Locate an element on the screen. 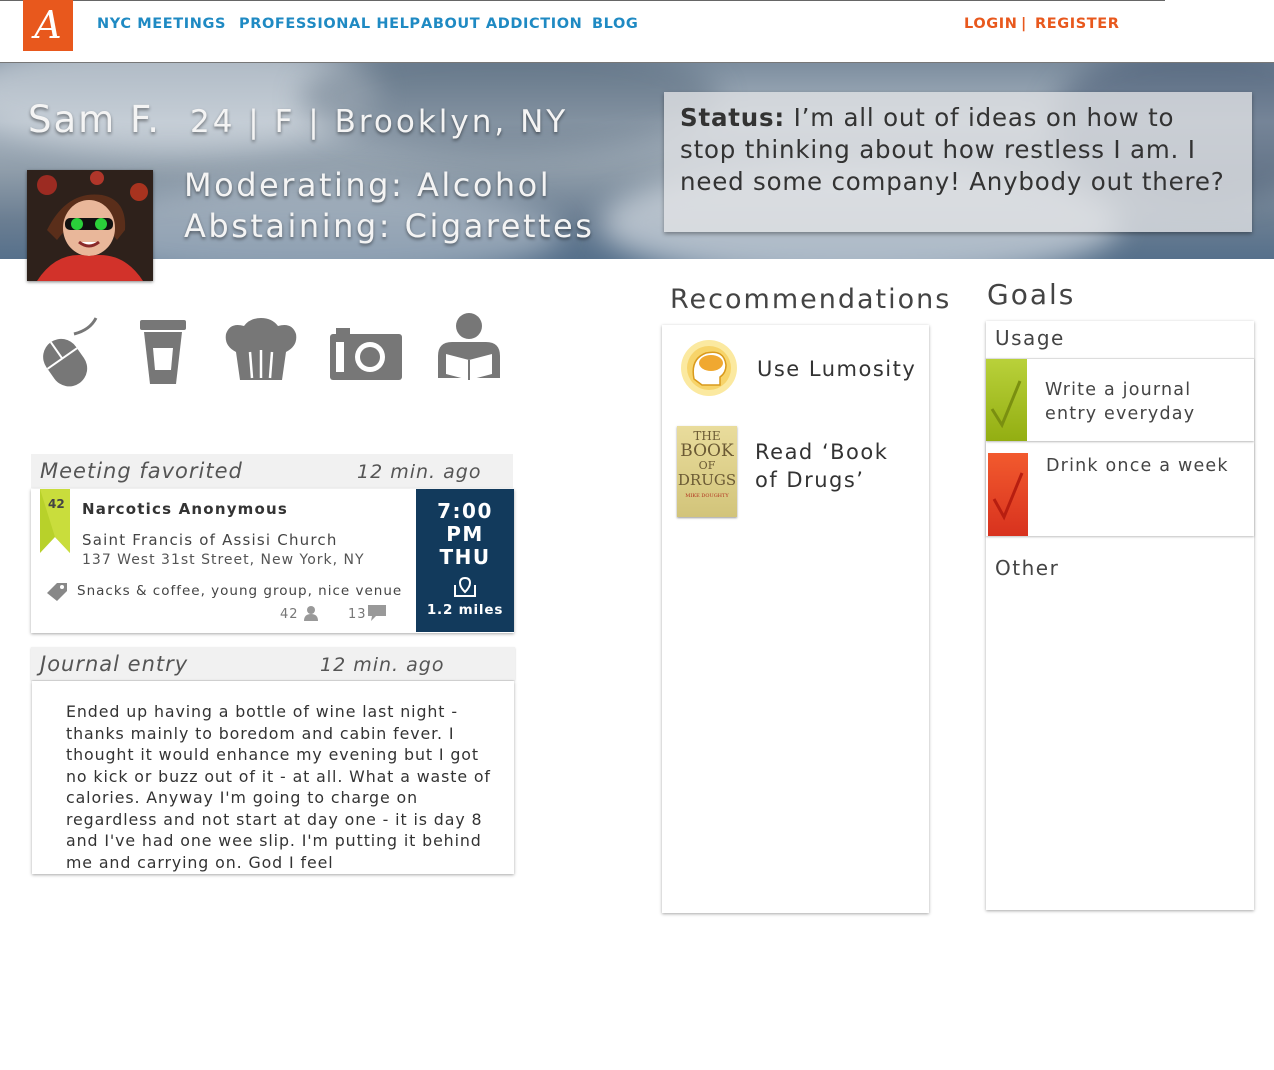 This screenshot has width=1274, height=1070. site-logo: A is located at coordinates (48, 25).